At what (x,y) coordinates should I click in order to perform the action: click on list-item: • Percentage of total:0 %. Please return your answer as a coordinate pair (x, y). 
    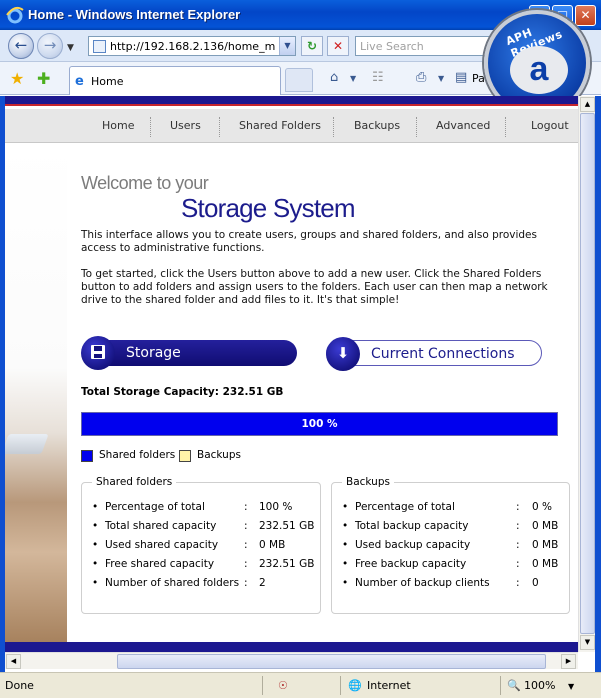
    Looking at the image, I should click on (447, 507).